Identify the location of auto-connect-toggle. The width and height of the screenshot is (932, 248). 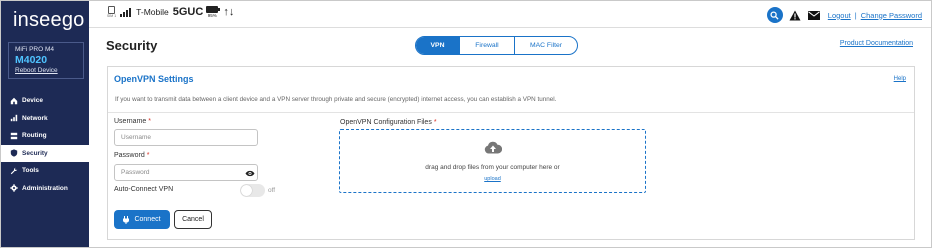
(252, 190).